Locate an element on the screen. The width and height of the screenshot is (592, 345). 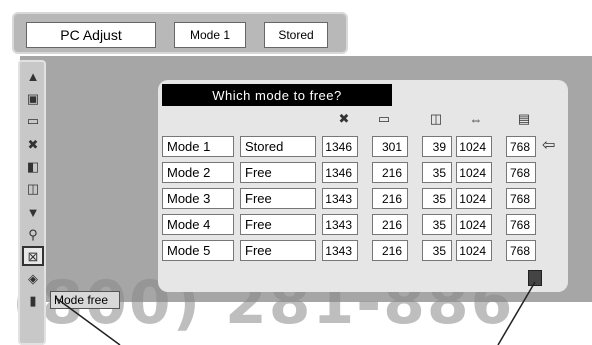
callout-line-left is located at coordinates (88, 321).